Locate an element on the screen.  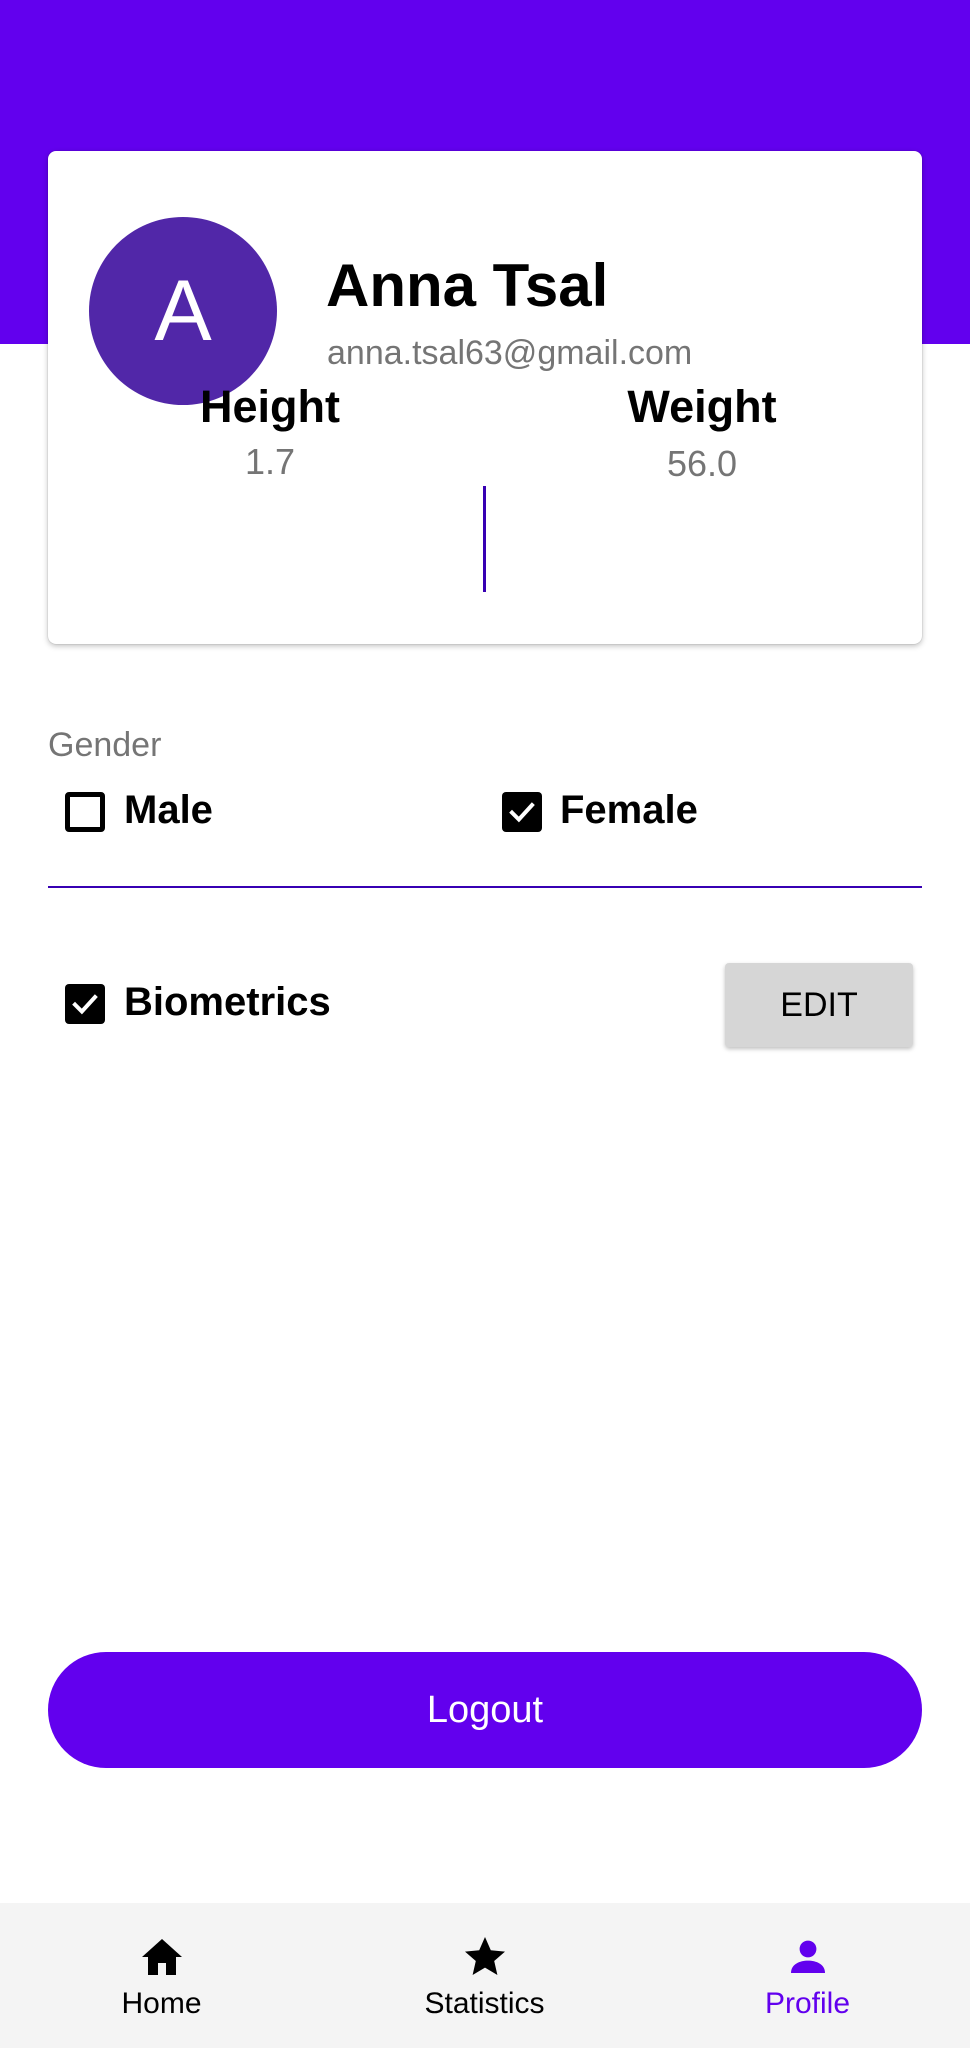
gender-divider is located at coordinates (485, 887).